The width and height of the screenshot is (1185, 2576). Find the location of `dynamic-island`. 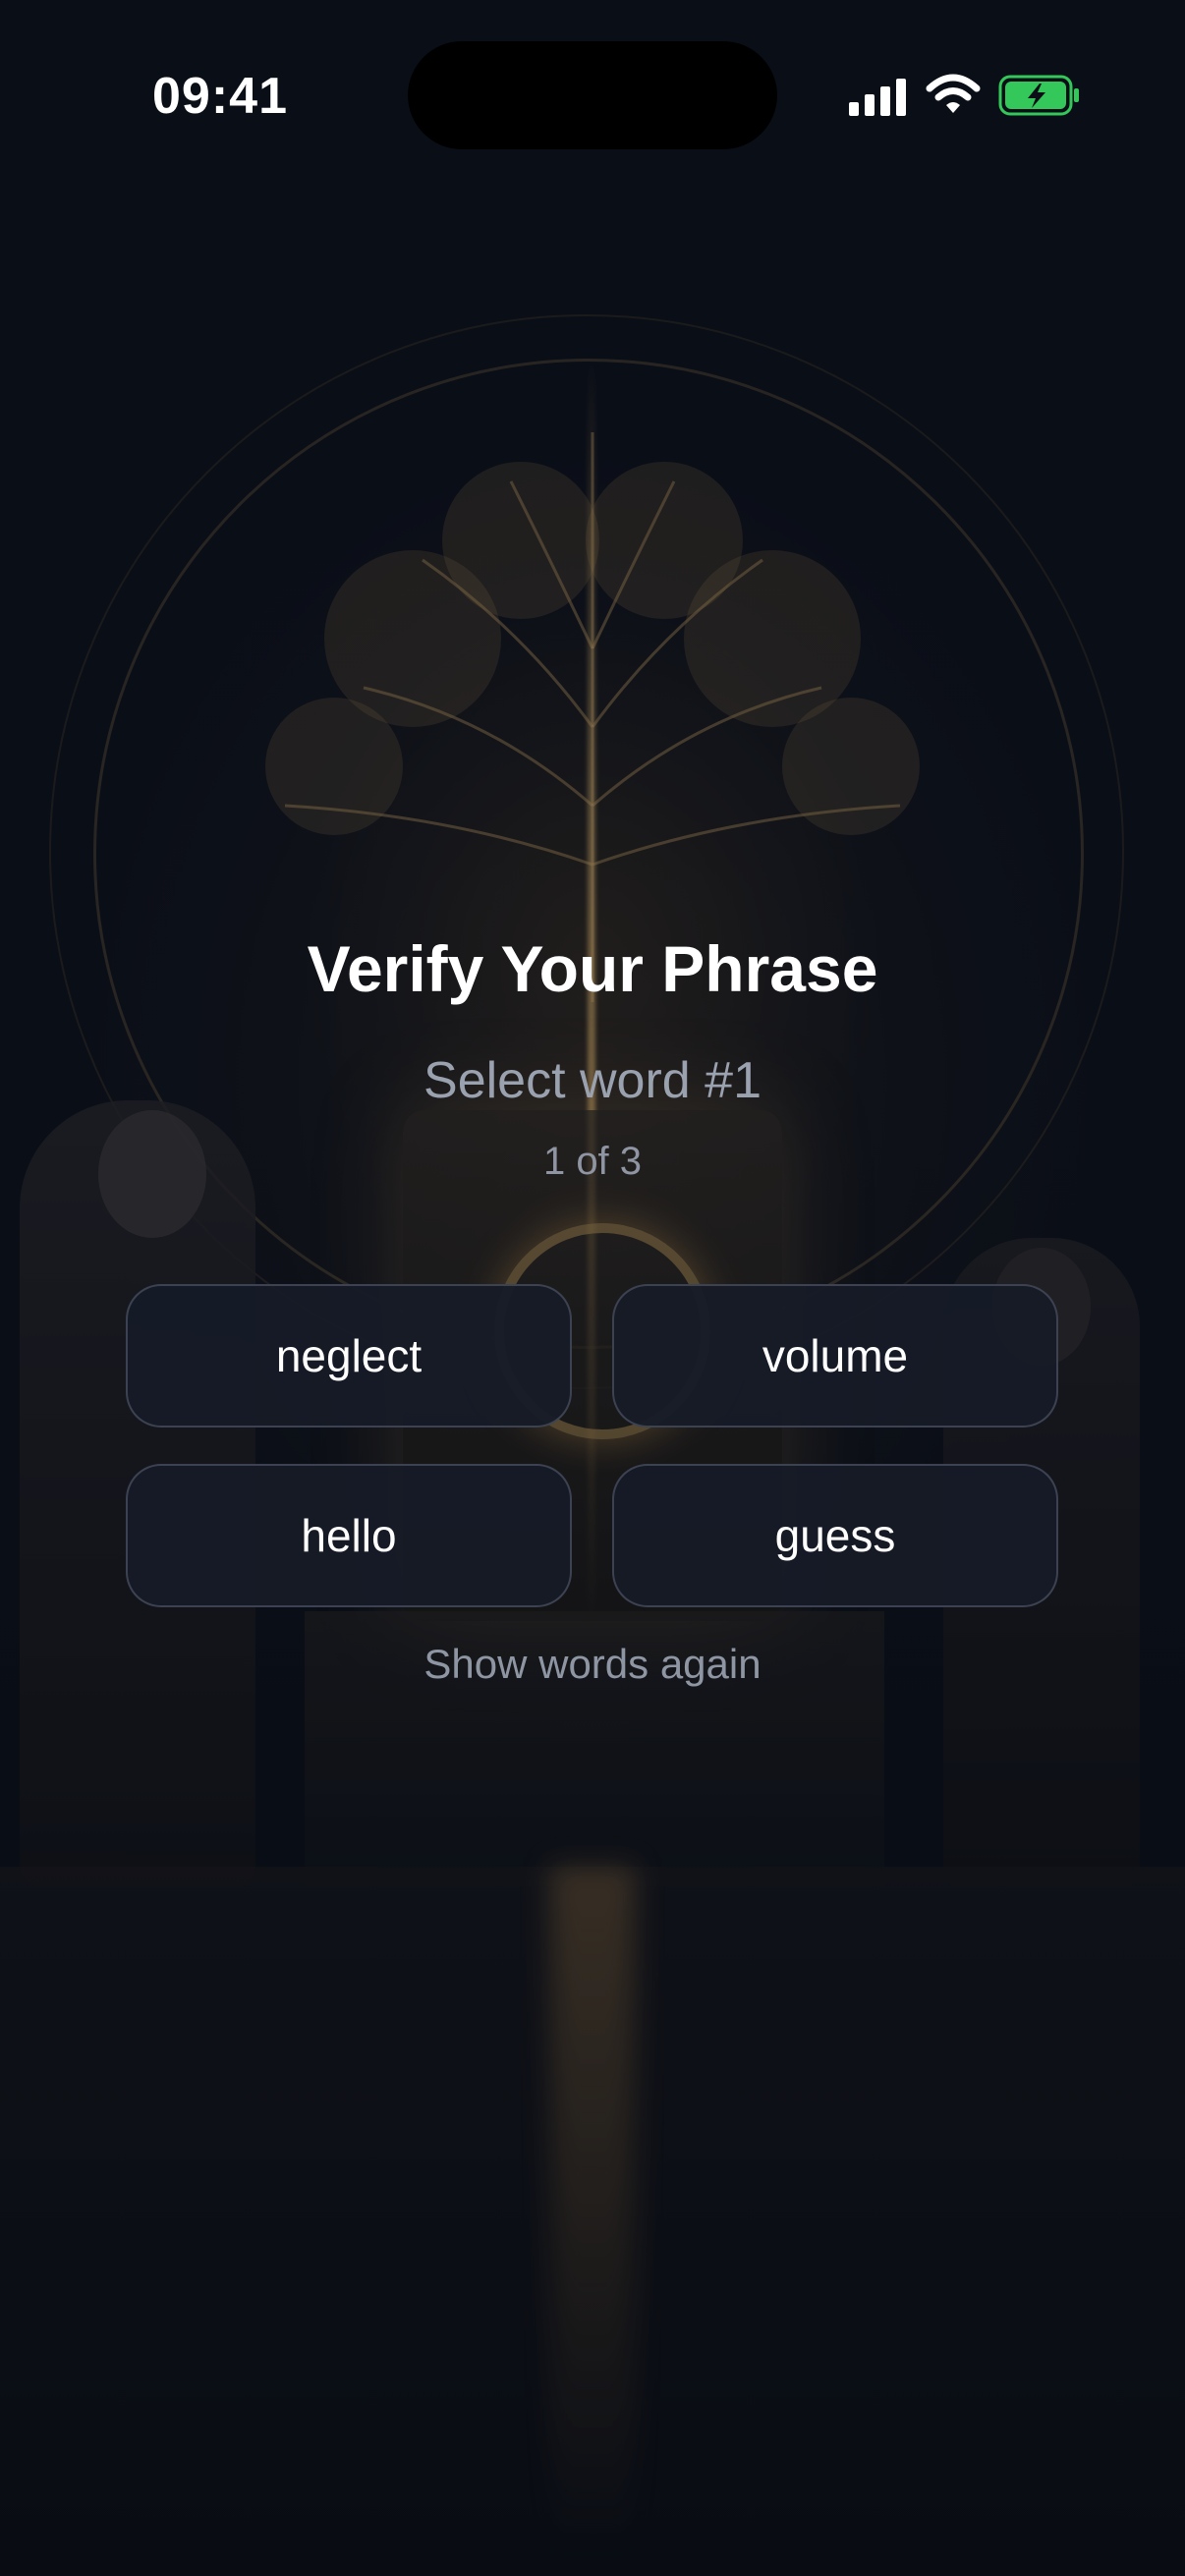

dynamic-island is located at coordinates (592, 95).